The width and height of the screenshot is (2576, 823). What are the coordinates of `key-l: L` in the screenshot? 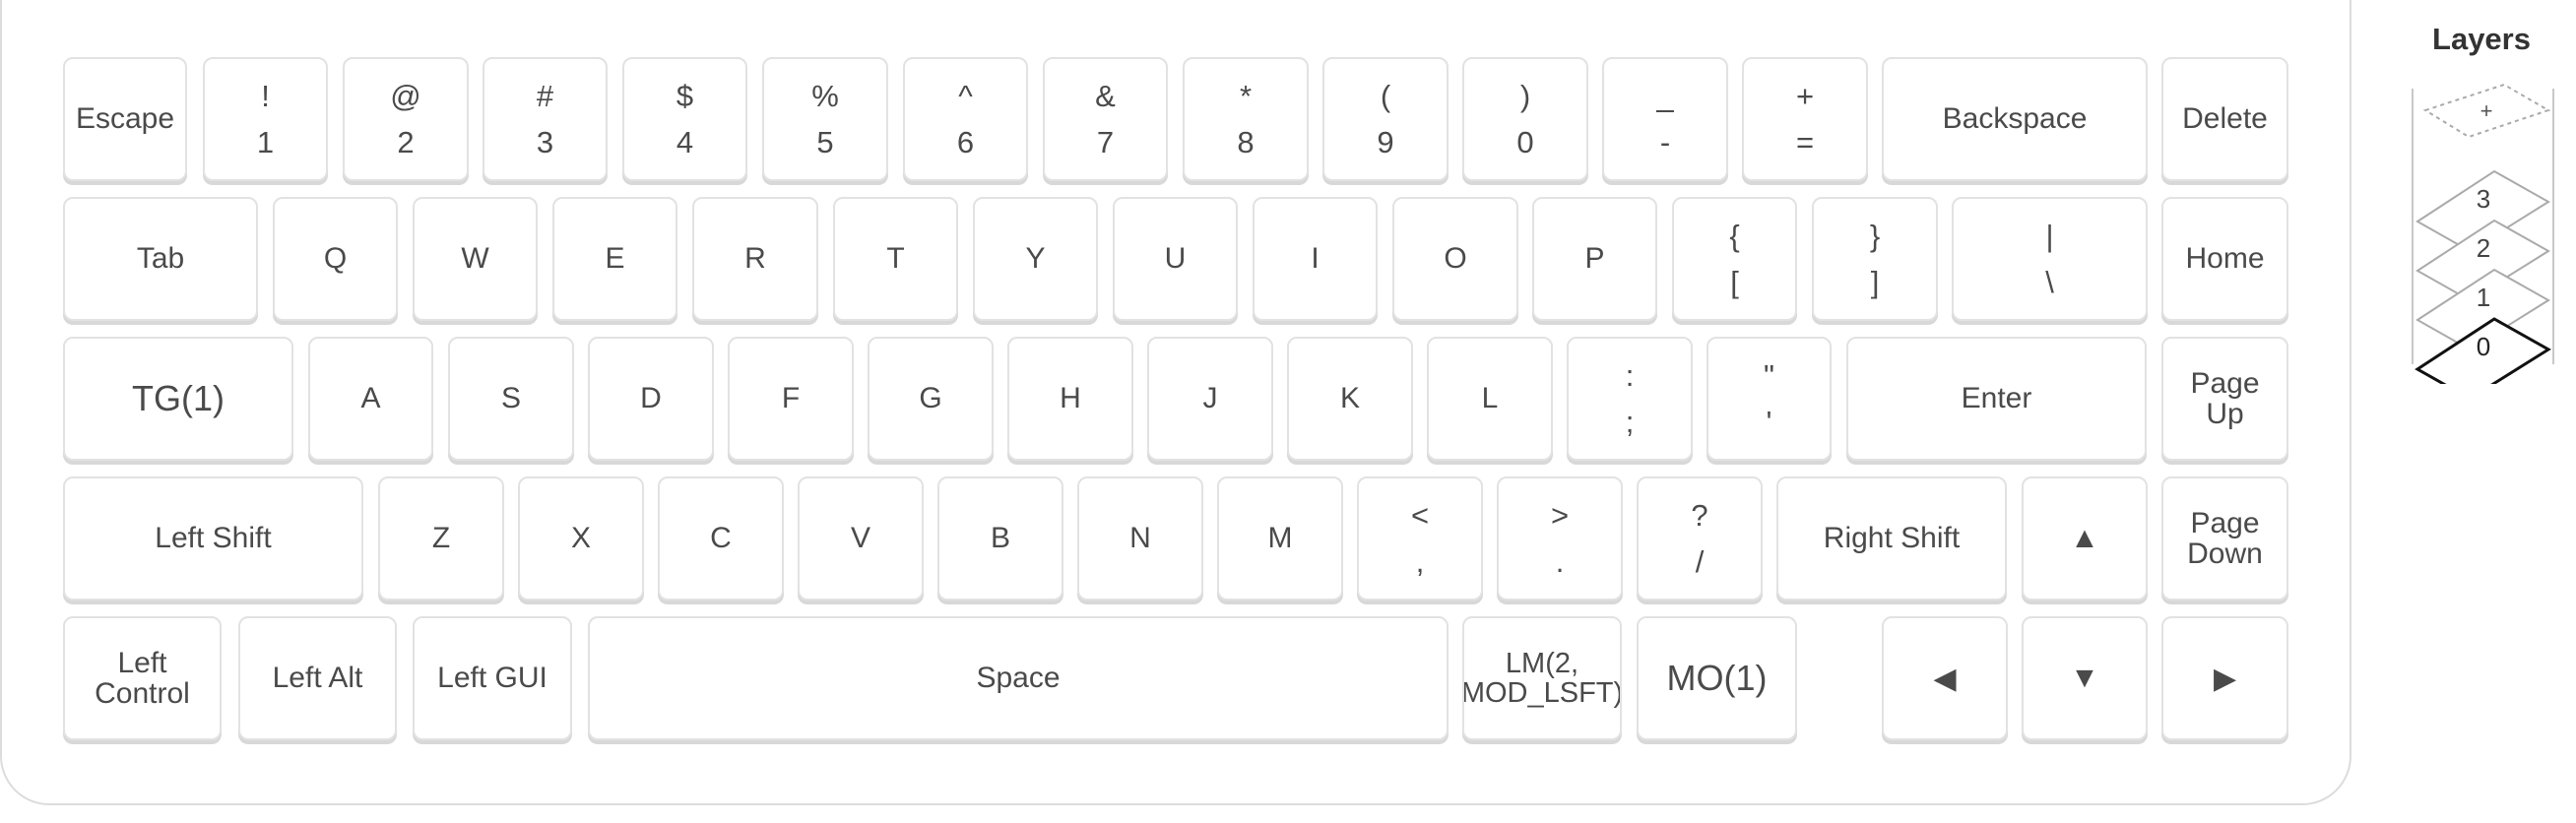 It's located at (1490, 399).